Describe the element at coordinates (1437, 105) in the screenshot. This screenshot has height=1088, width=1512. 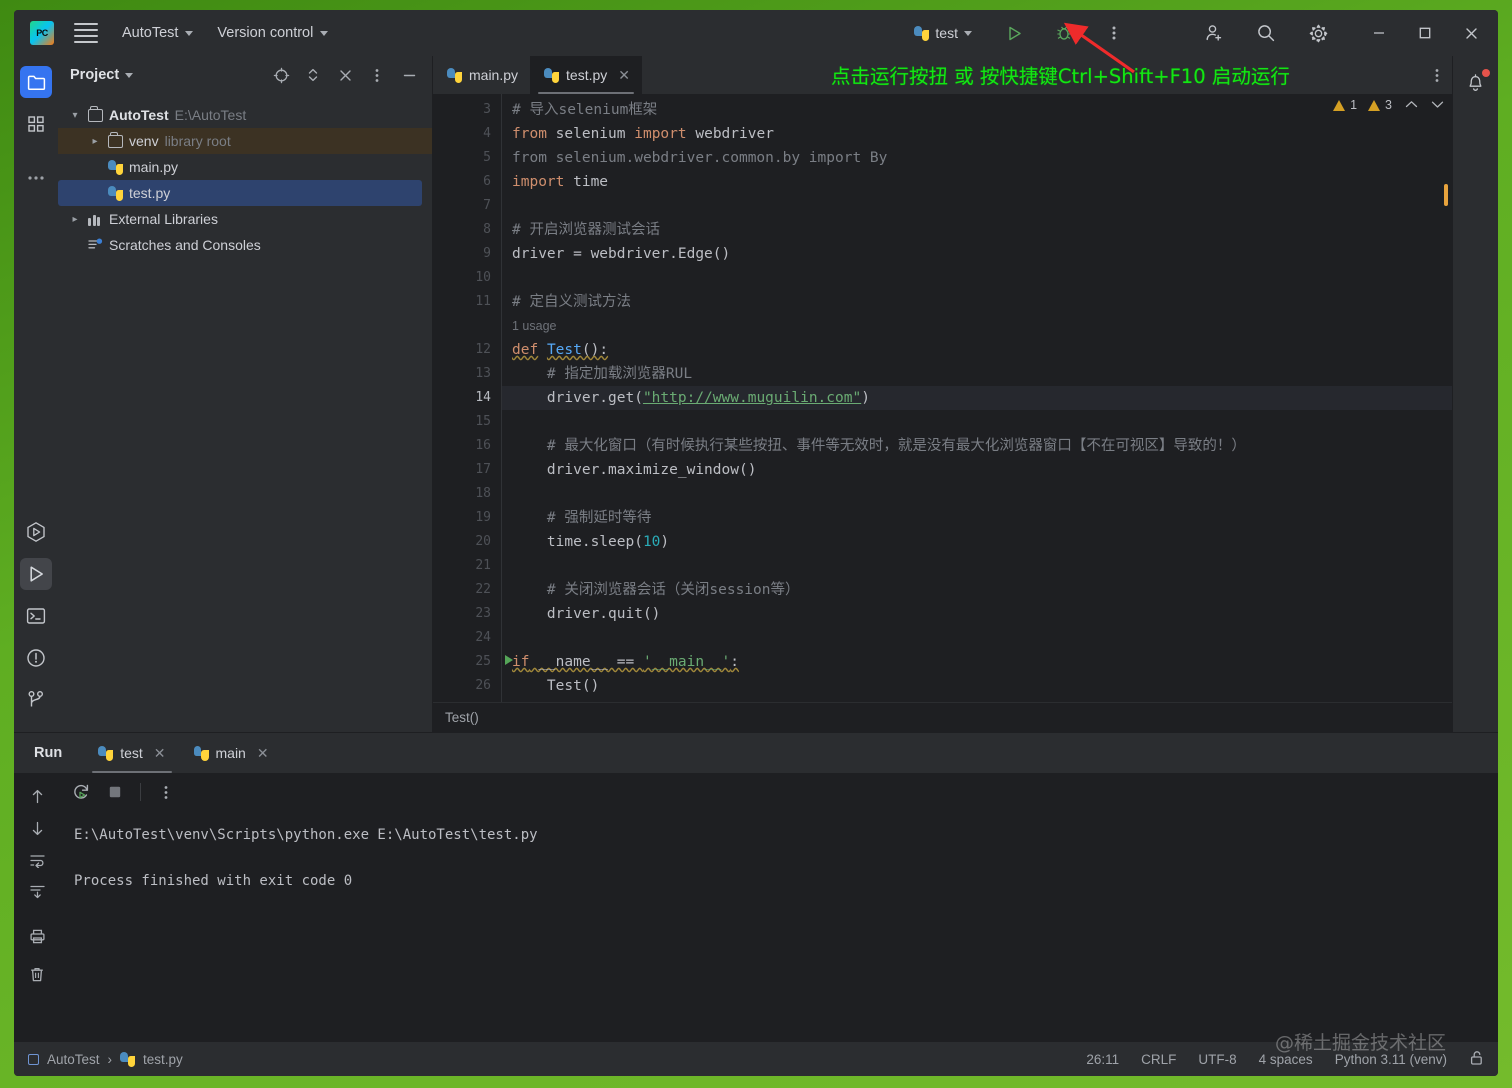
I see `next-problem-icon` at that location.